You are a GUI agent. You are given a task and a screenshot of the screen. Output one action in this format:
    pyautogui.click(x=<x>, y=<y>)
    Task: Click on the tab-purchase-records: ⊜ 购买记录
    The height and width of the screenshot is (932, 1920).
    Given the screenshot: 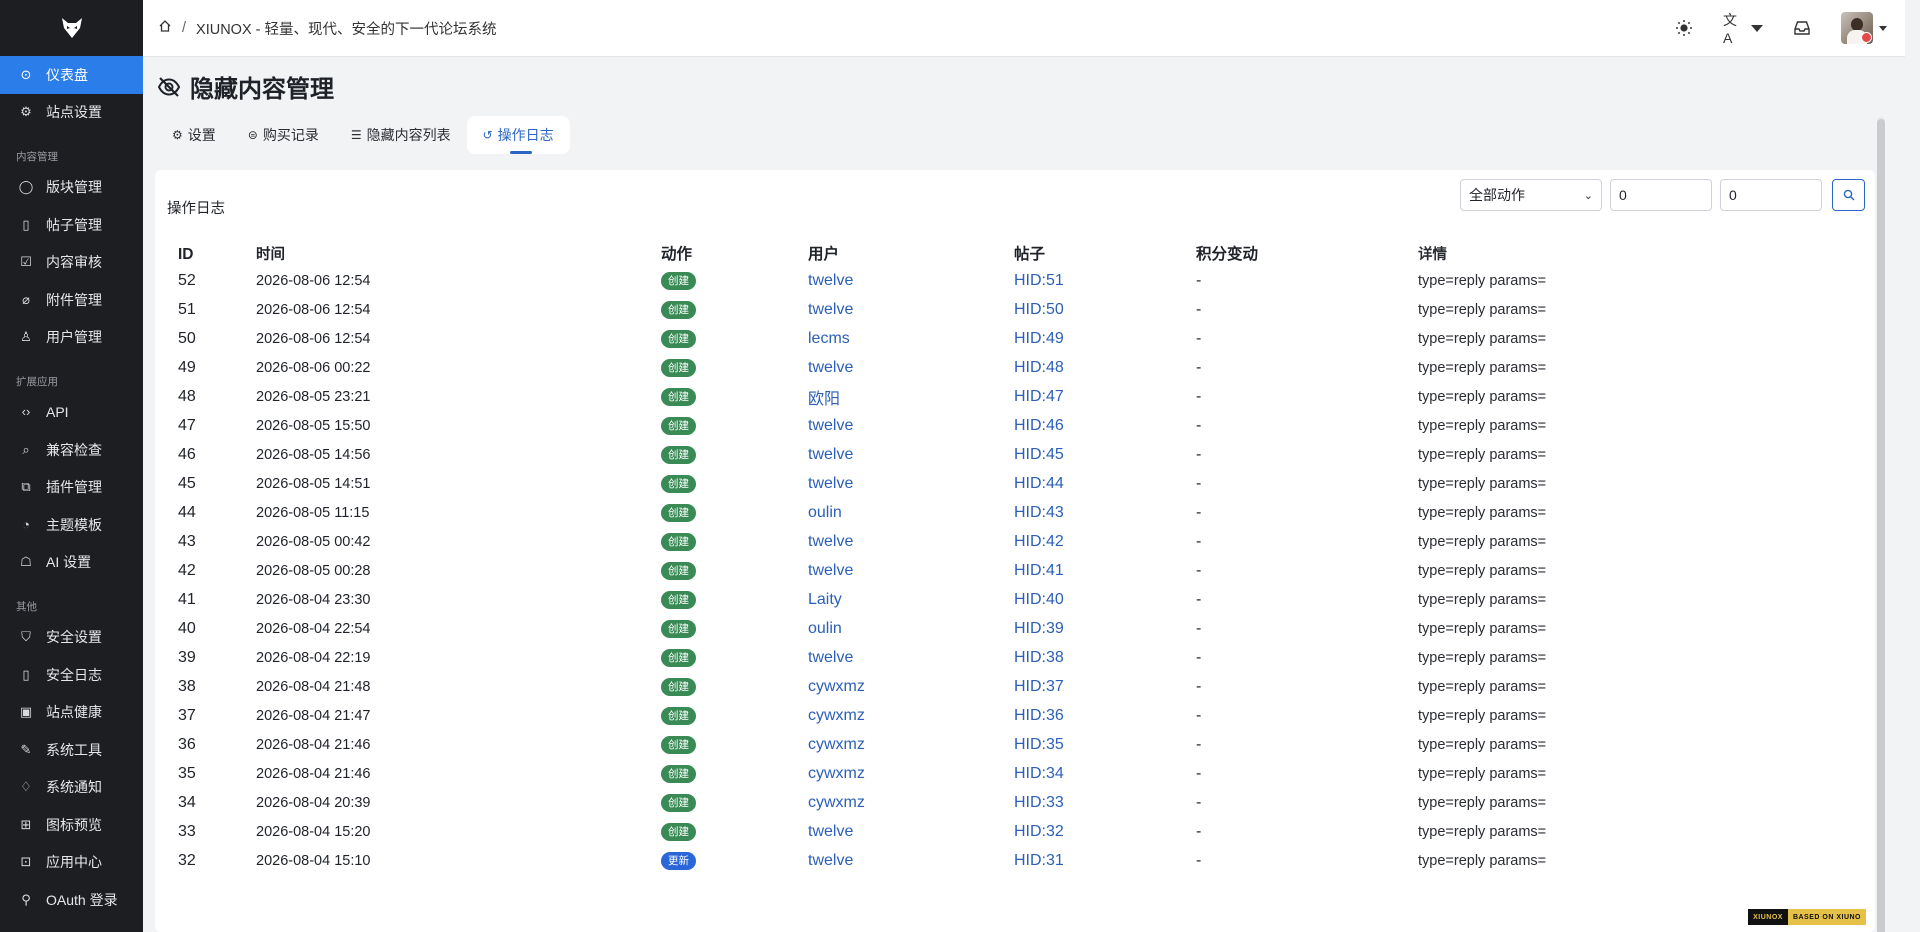 What is the action you would take?
    pyautogui.click(x=283, y=135)
    